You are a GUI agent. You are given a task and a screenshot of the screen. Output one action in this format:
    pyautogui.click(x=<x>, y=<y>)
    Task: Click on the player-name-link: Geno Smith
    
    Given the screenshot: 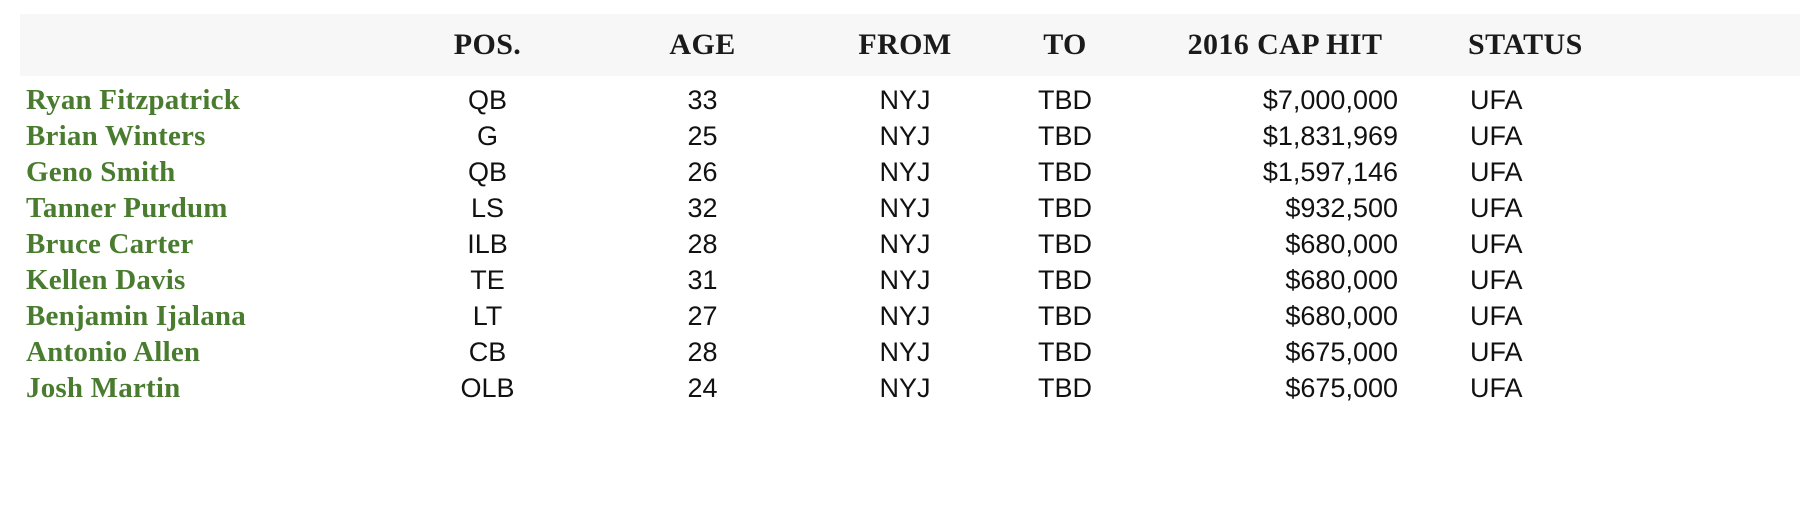 What is the action you would take?
    pyautogui.click(x=200, y=172)
    